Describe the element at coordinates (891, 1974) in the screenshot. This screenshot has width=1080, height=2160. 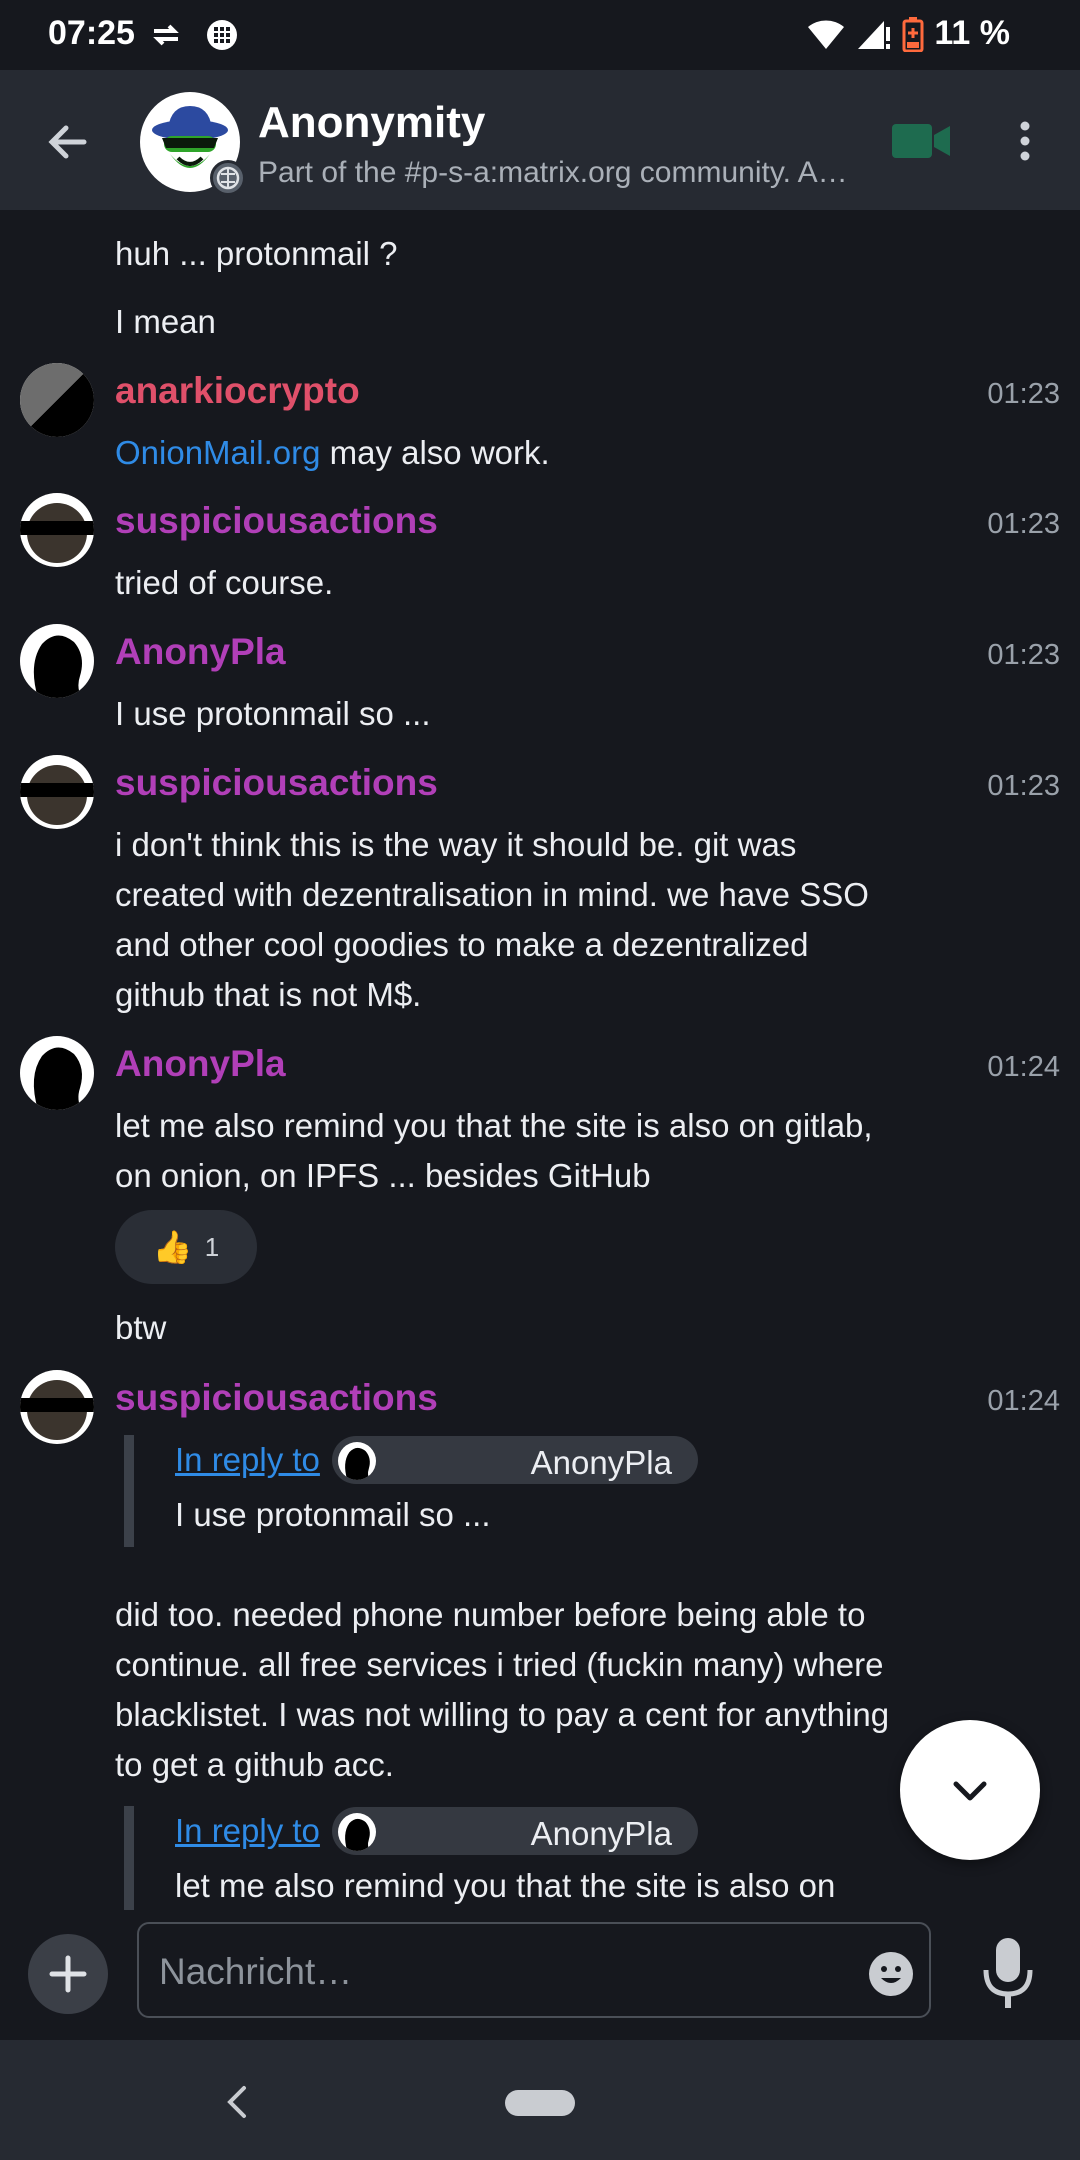
I see `emoji-icon` at that location.